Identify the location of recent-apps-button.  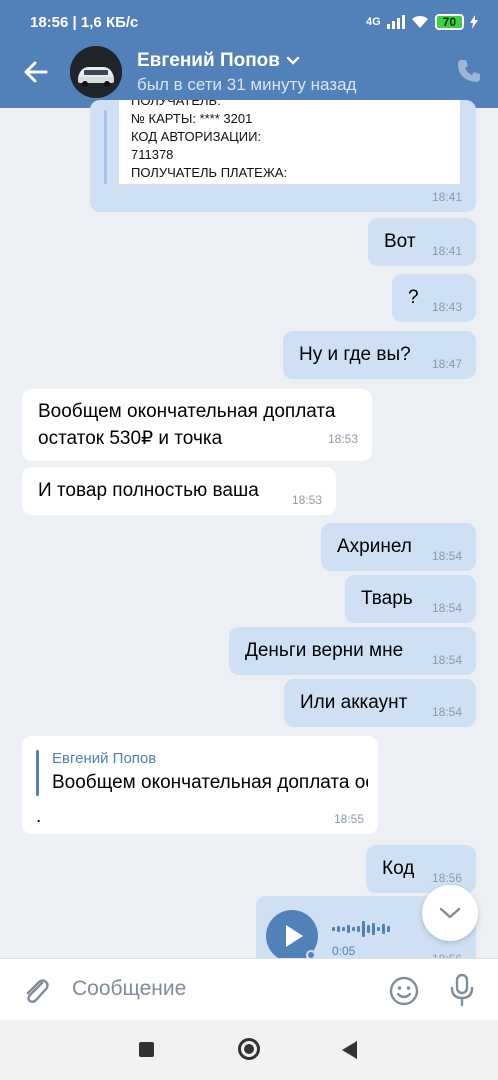
(146, 1049).